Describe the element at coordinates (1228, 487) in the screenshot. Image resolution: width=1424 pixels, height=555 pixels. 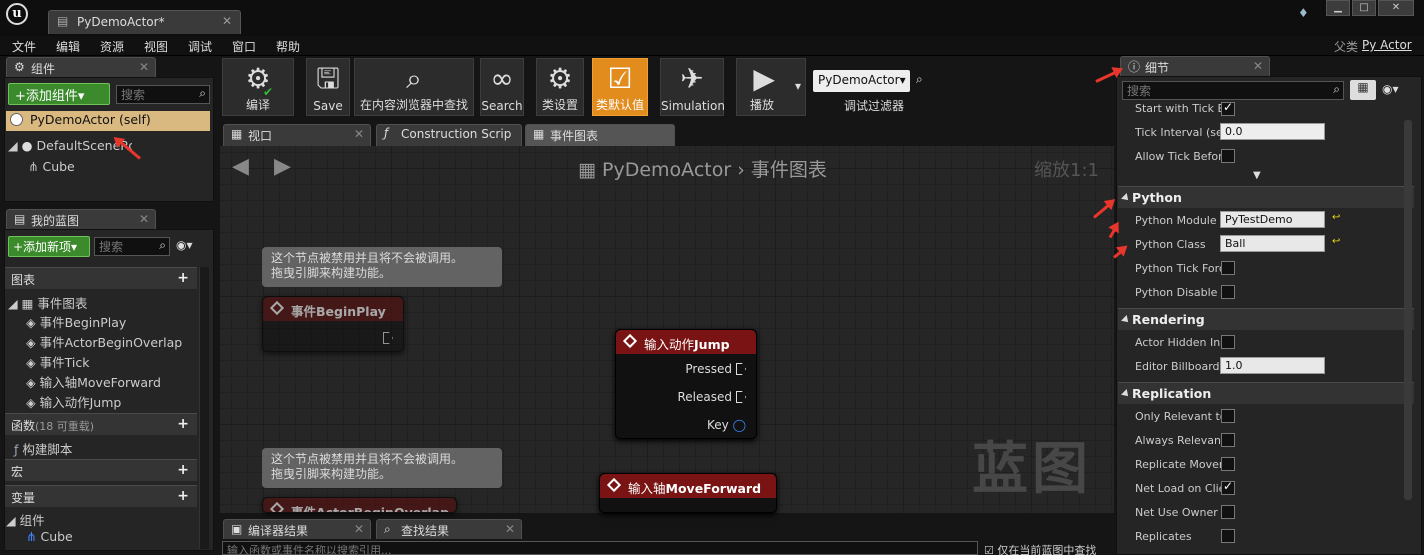
I see `net-load-client-checkbox: ✓` at that location.